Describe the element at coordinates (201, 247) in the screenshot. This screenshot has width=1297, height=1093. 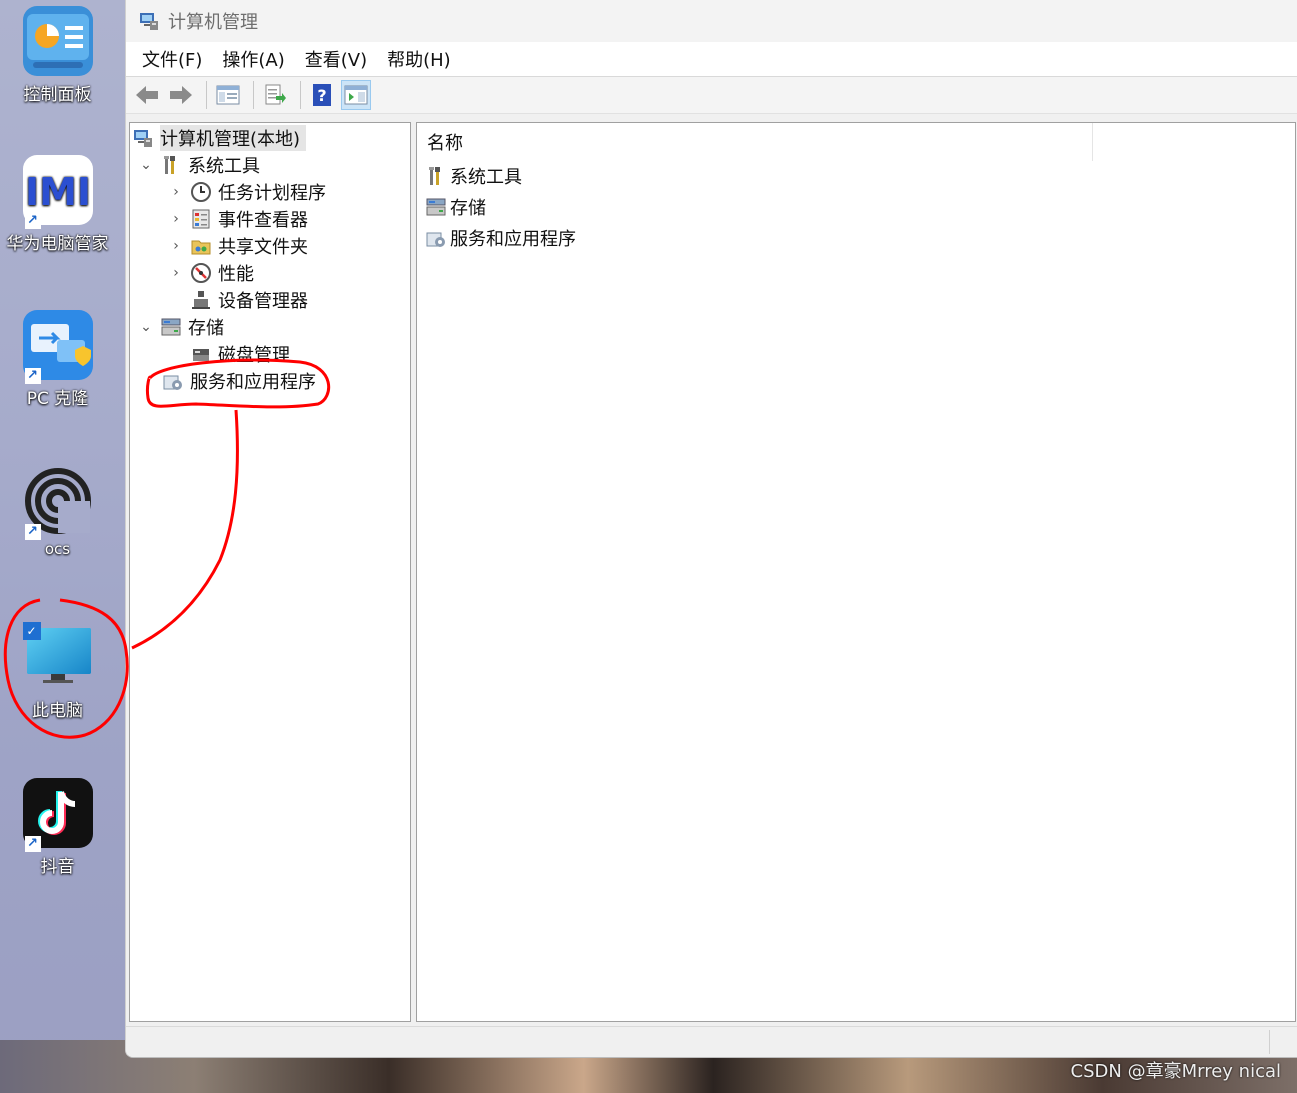
I see `shared-folder-icon` at that location.